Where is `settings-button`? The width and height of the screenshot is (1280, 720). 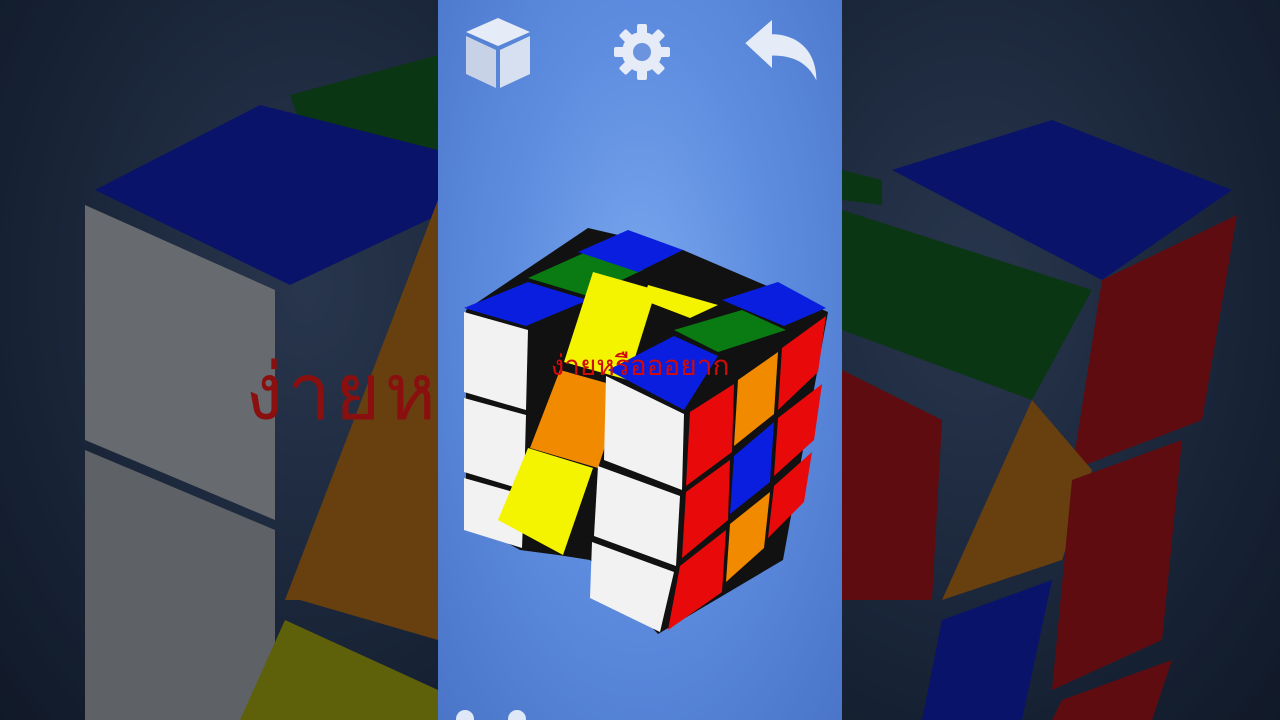
settings-button is located at coordinates (642, 52).